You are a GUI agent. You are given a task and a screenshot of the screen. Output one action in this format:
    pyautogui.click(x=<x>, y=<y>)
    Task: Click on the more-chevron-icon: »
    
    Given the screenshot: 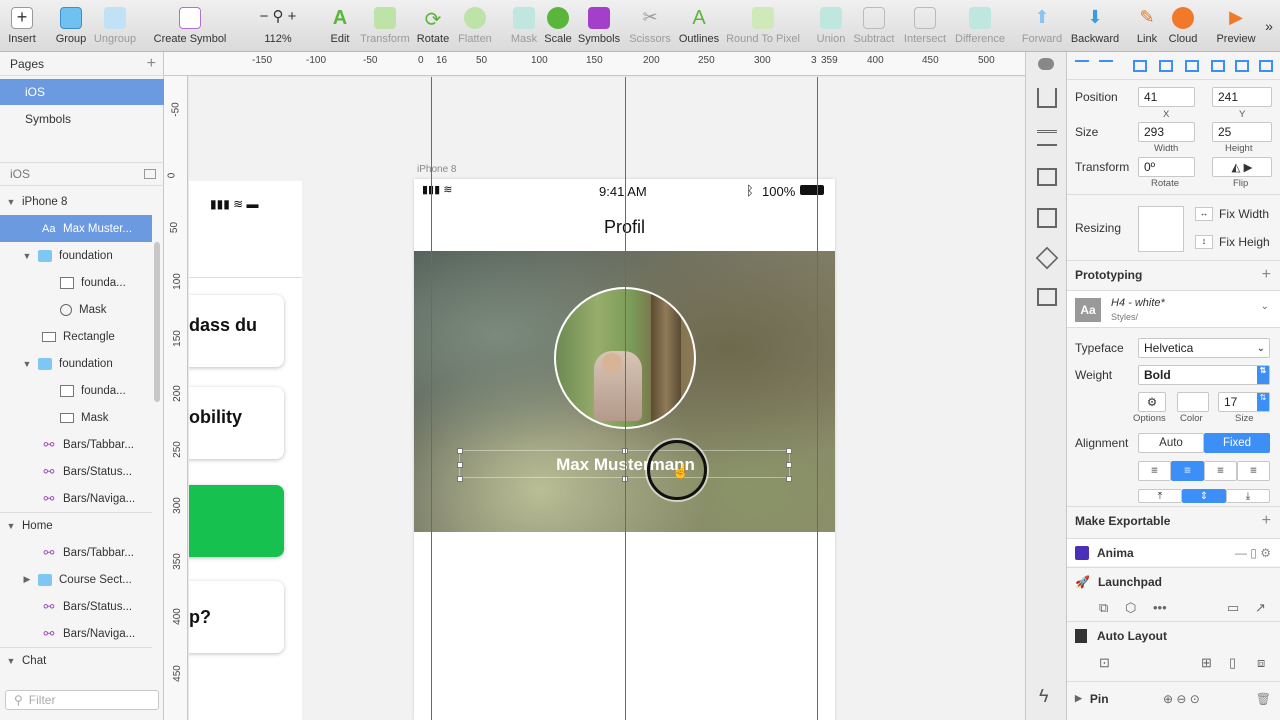 What is the action you would take?
    pyautogui.click(x=1269, y=26)
    